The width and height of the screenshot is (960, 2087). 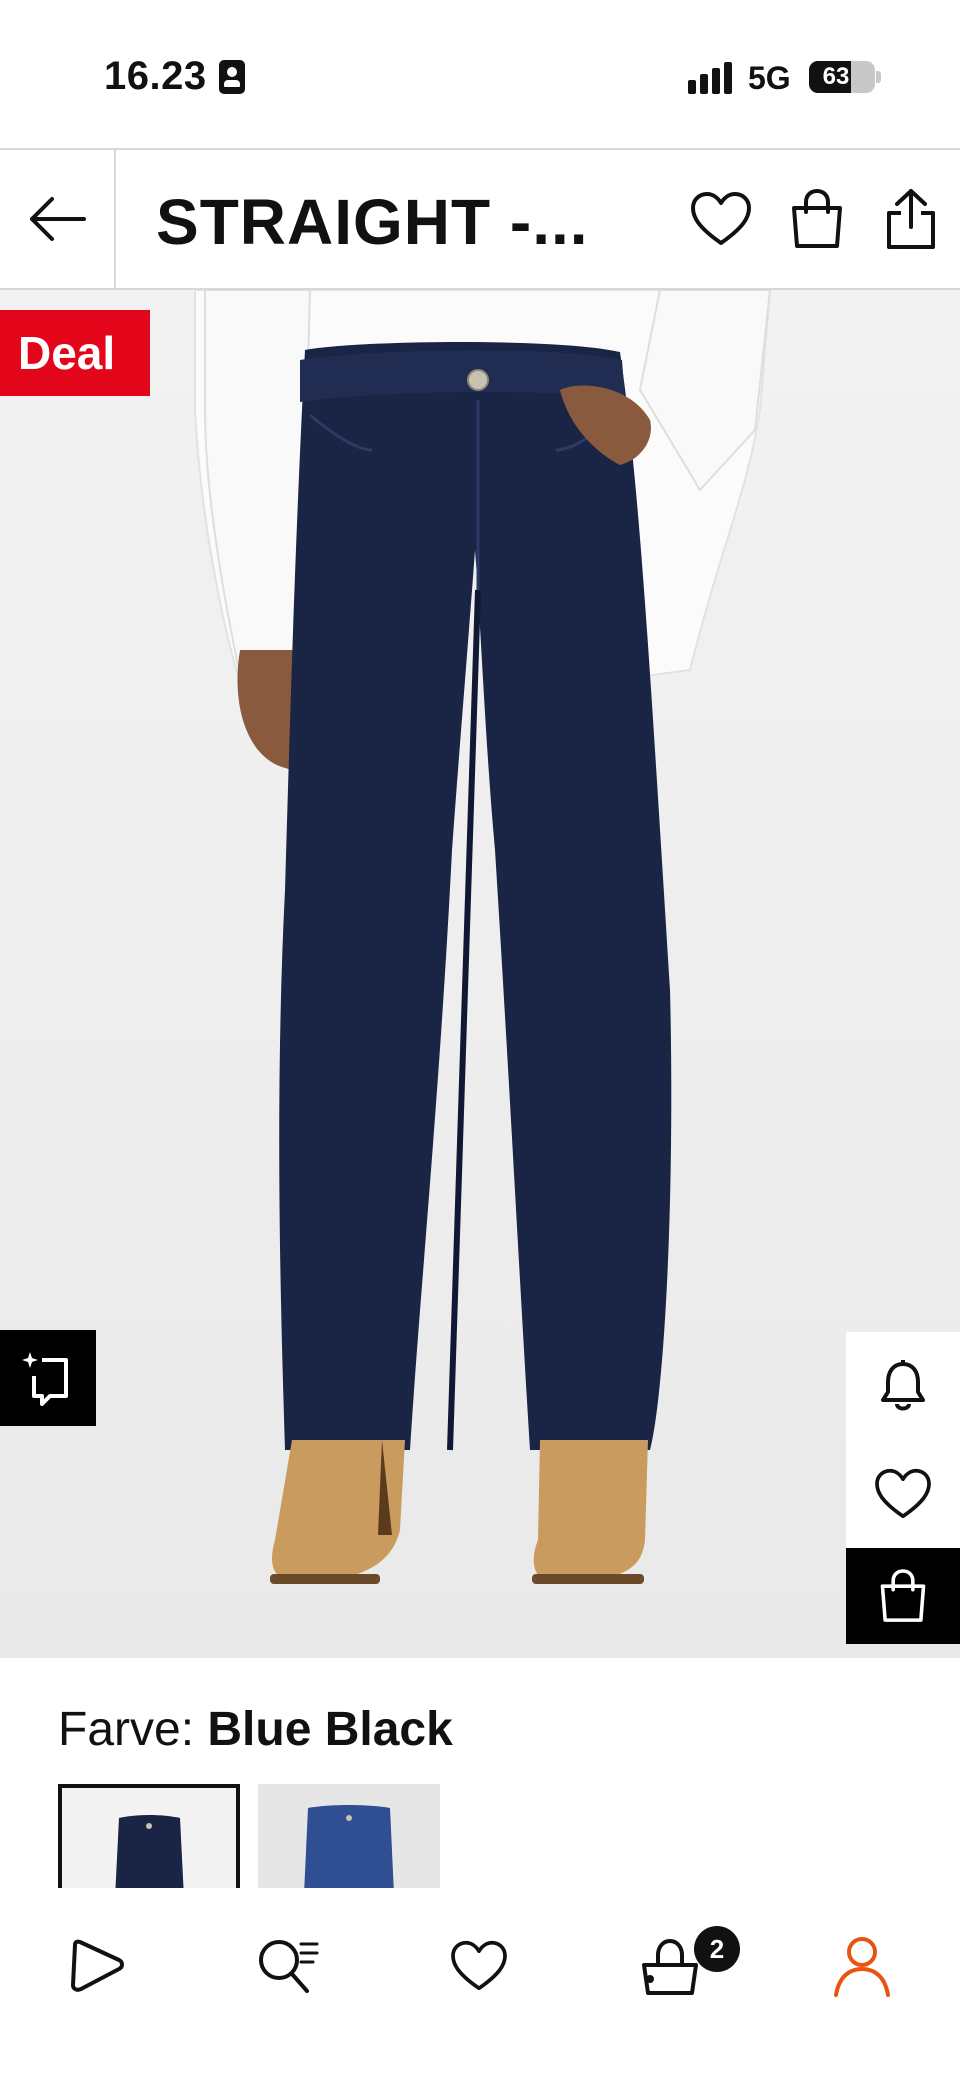 I want to click on deal-badge: Deal, so click(x=75, y=353).